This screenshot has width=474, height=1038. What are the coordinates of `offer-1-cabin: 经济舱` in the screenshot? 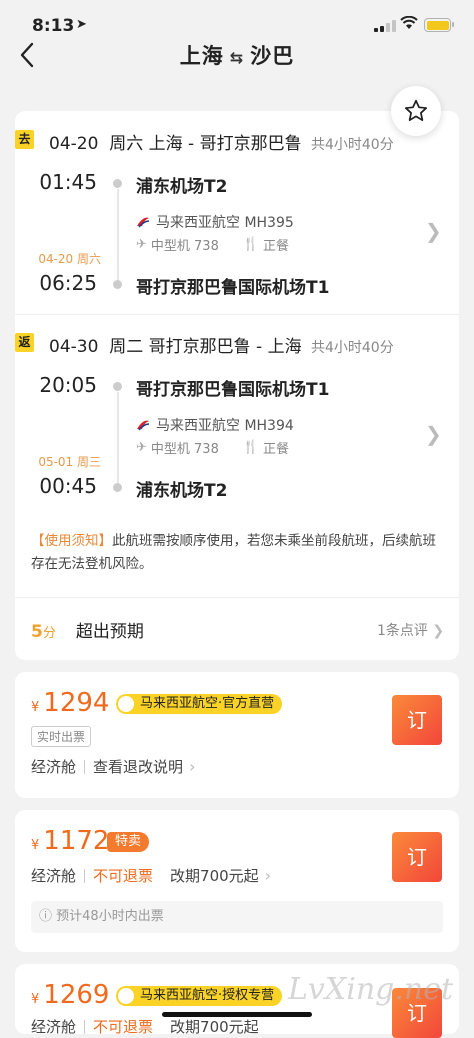 It's located at (54, 767).